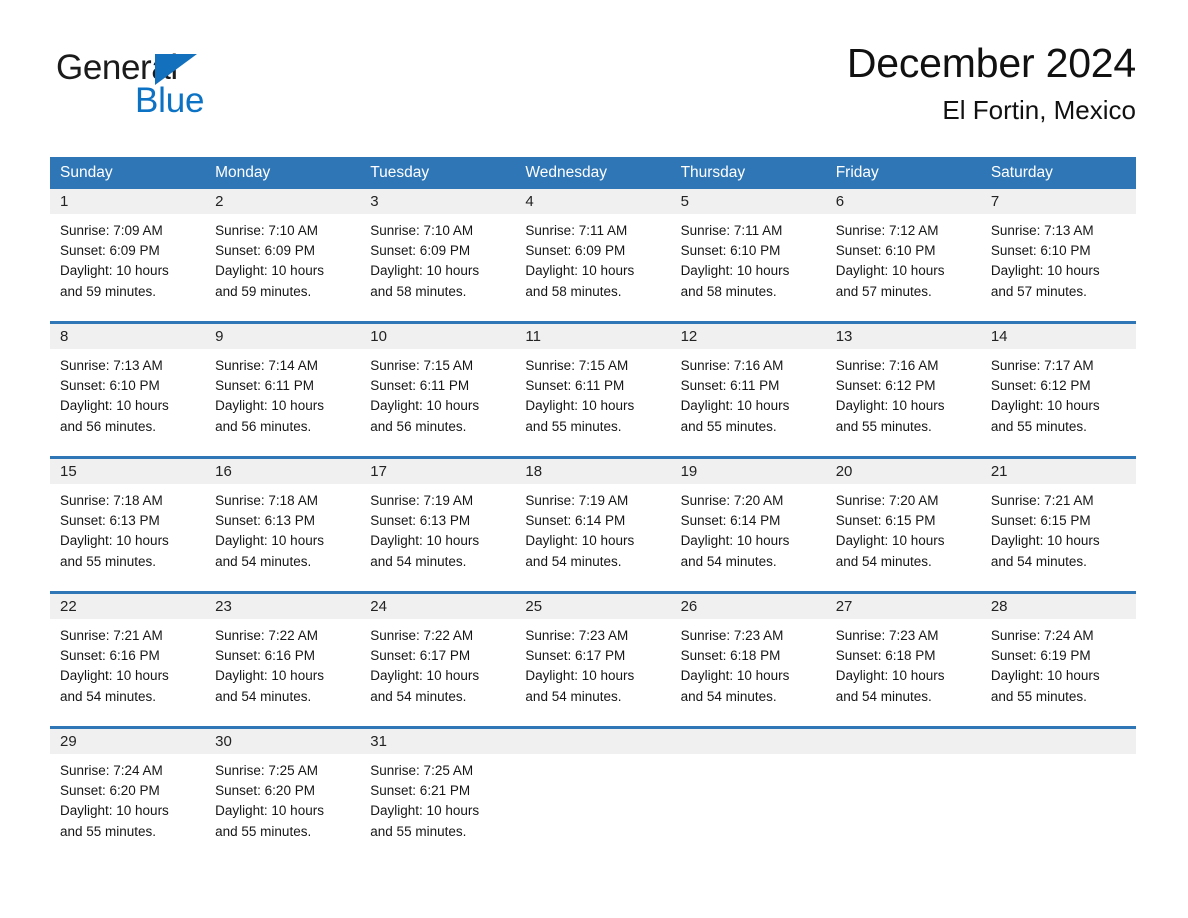  What do you see at coordinates (110, 521) in the screenshot?
I see `sunset-text: Sunset: 6:13 PM` at bounding box center [110, 521].